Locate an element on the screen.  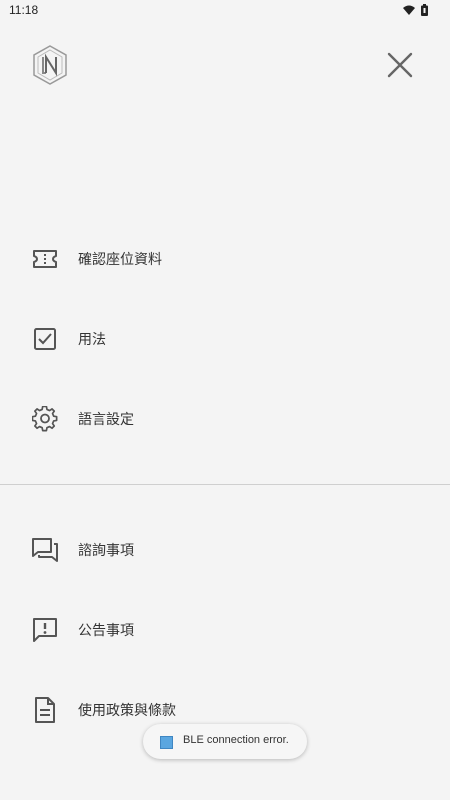
menu-item-label: 諮詢事項 is located at coordinates (106, 551).